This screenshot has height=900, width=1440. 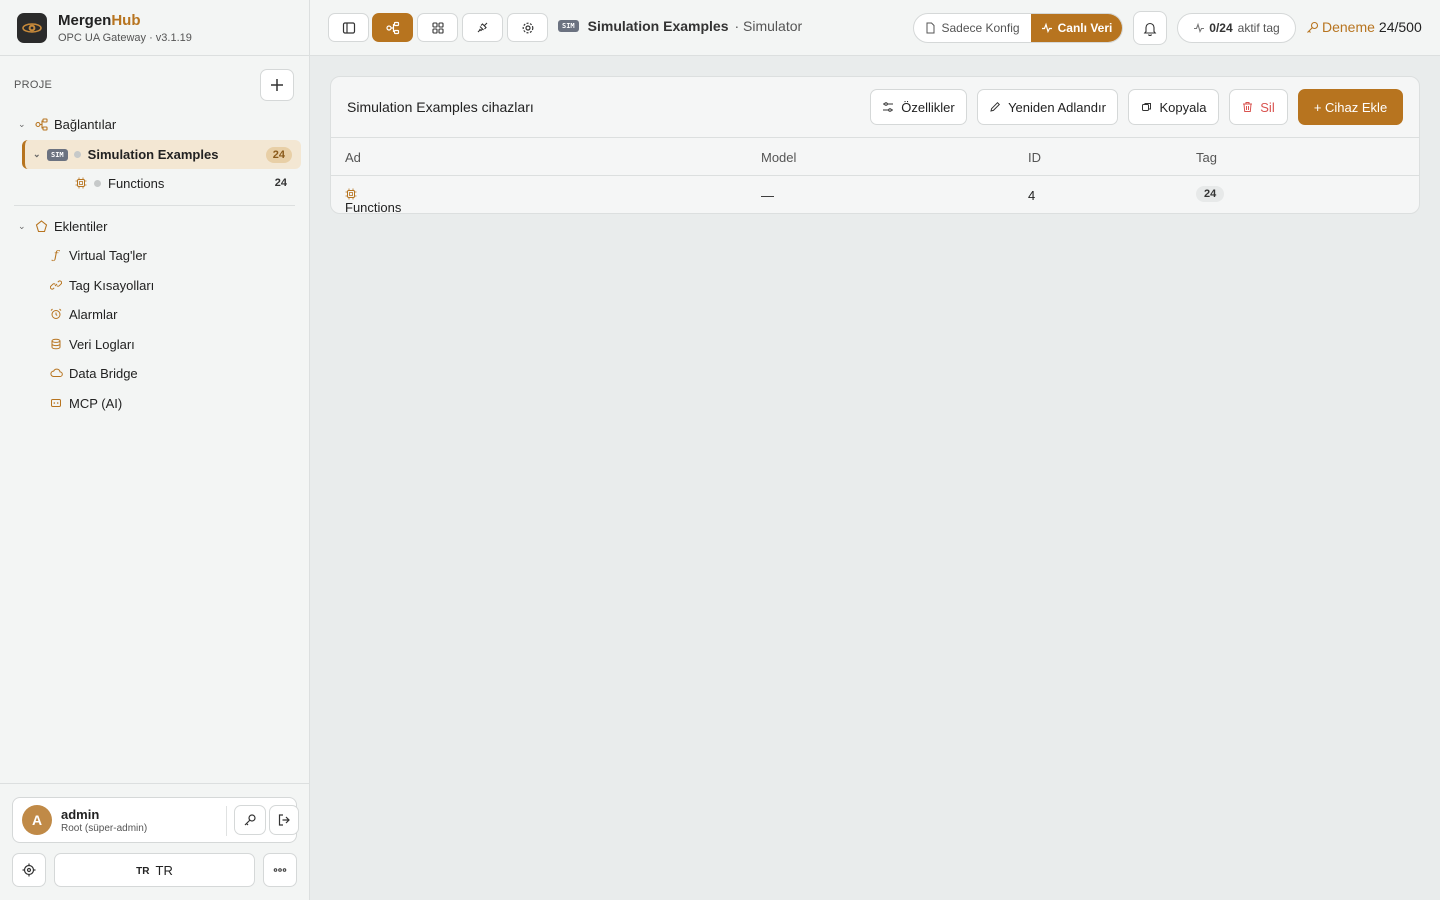 What do you see at coordinates (184, 183) in the screenshot?
I see `tree-item-functions: Functions 24` at bounding box center [184, 183].